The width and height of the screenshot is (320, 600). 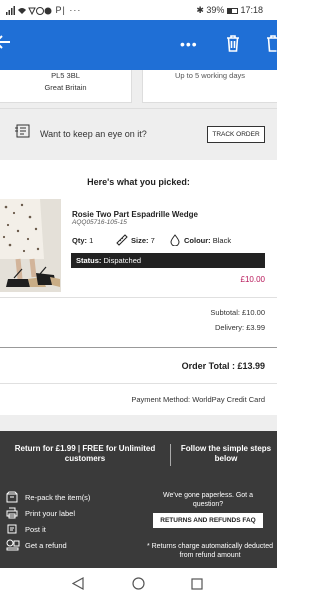 What do you see at coordinates (208, 520) in the screenshot?
I see `returns-faq-button: RETURNS AND REFUNDS FAQ` at bounding box center [208, 520].